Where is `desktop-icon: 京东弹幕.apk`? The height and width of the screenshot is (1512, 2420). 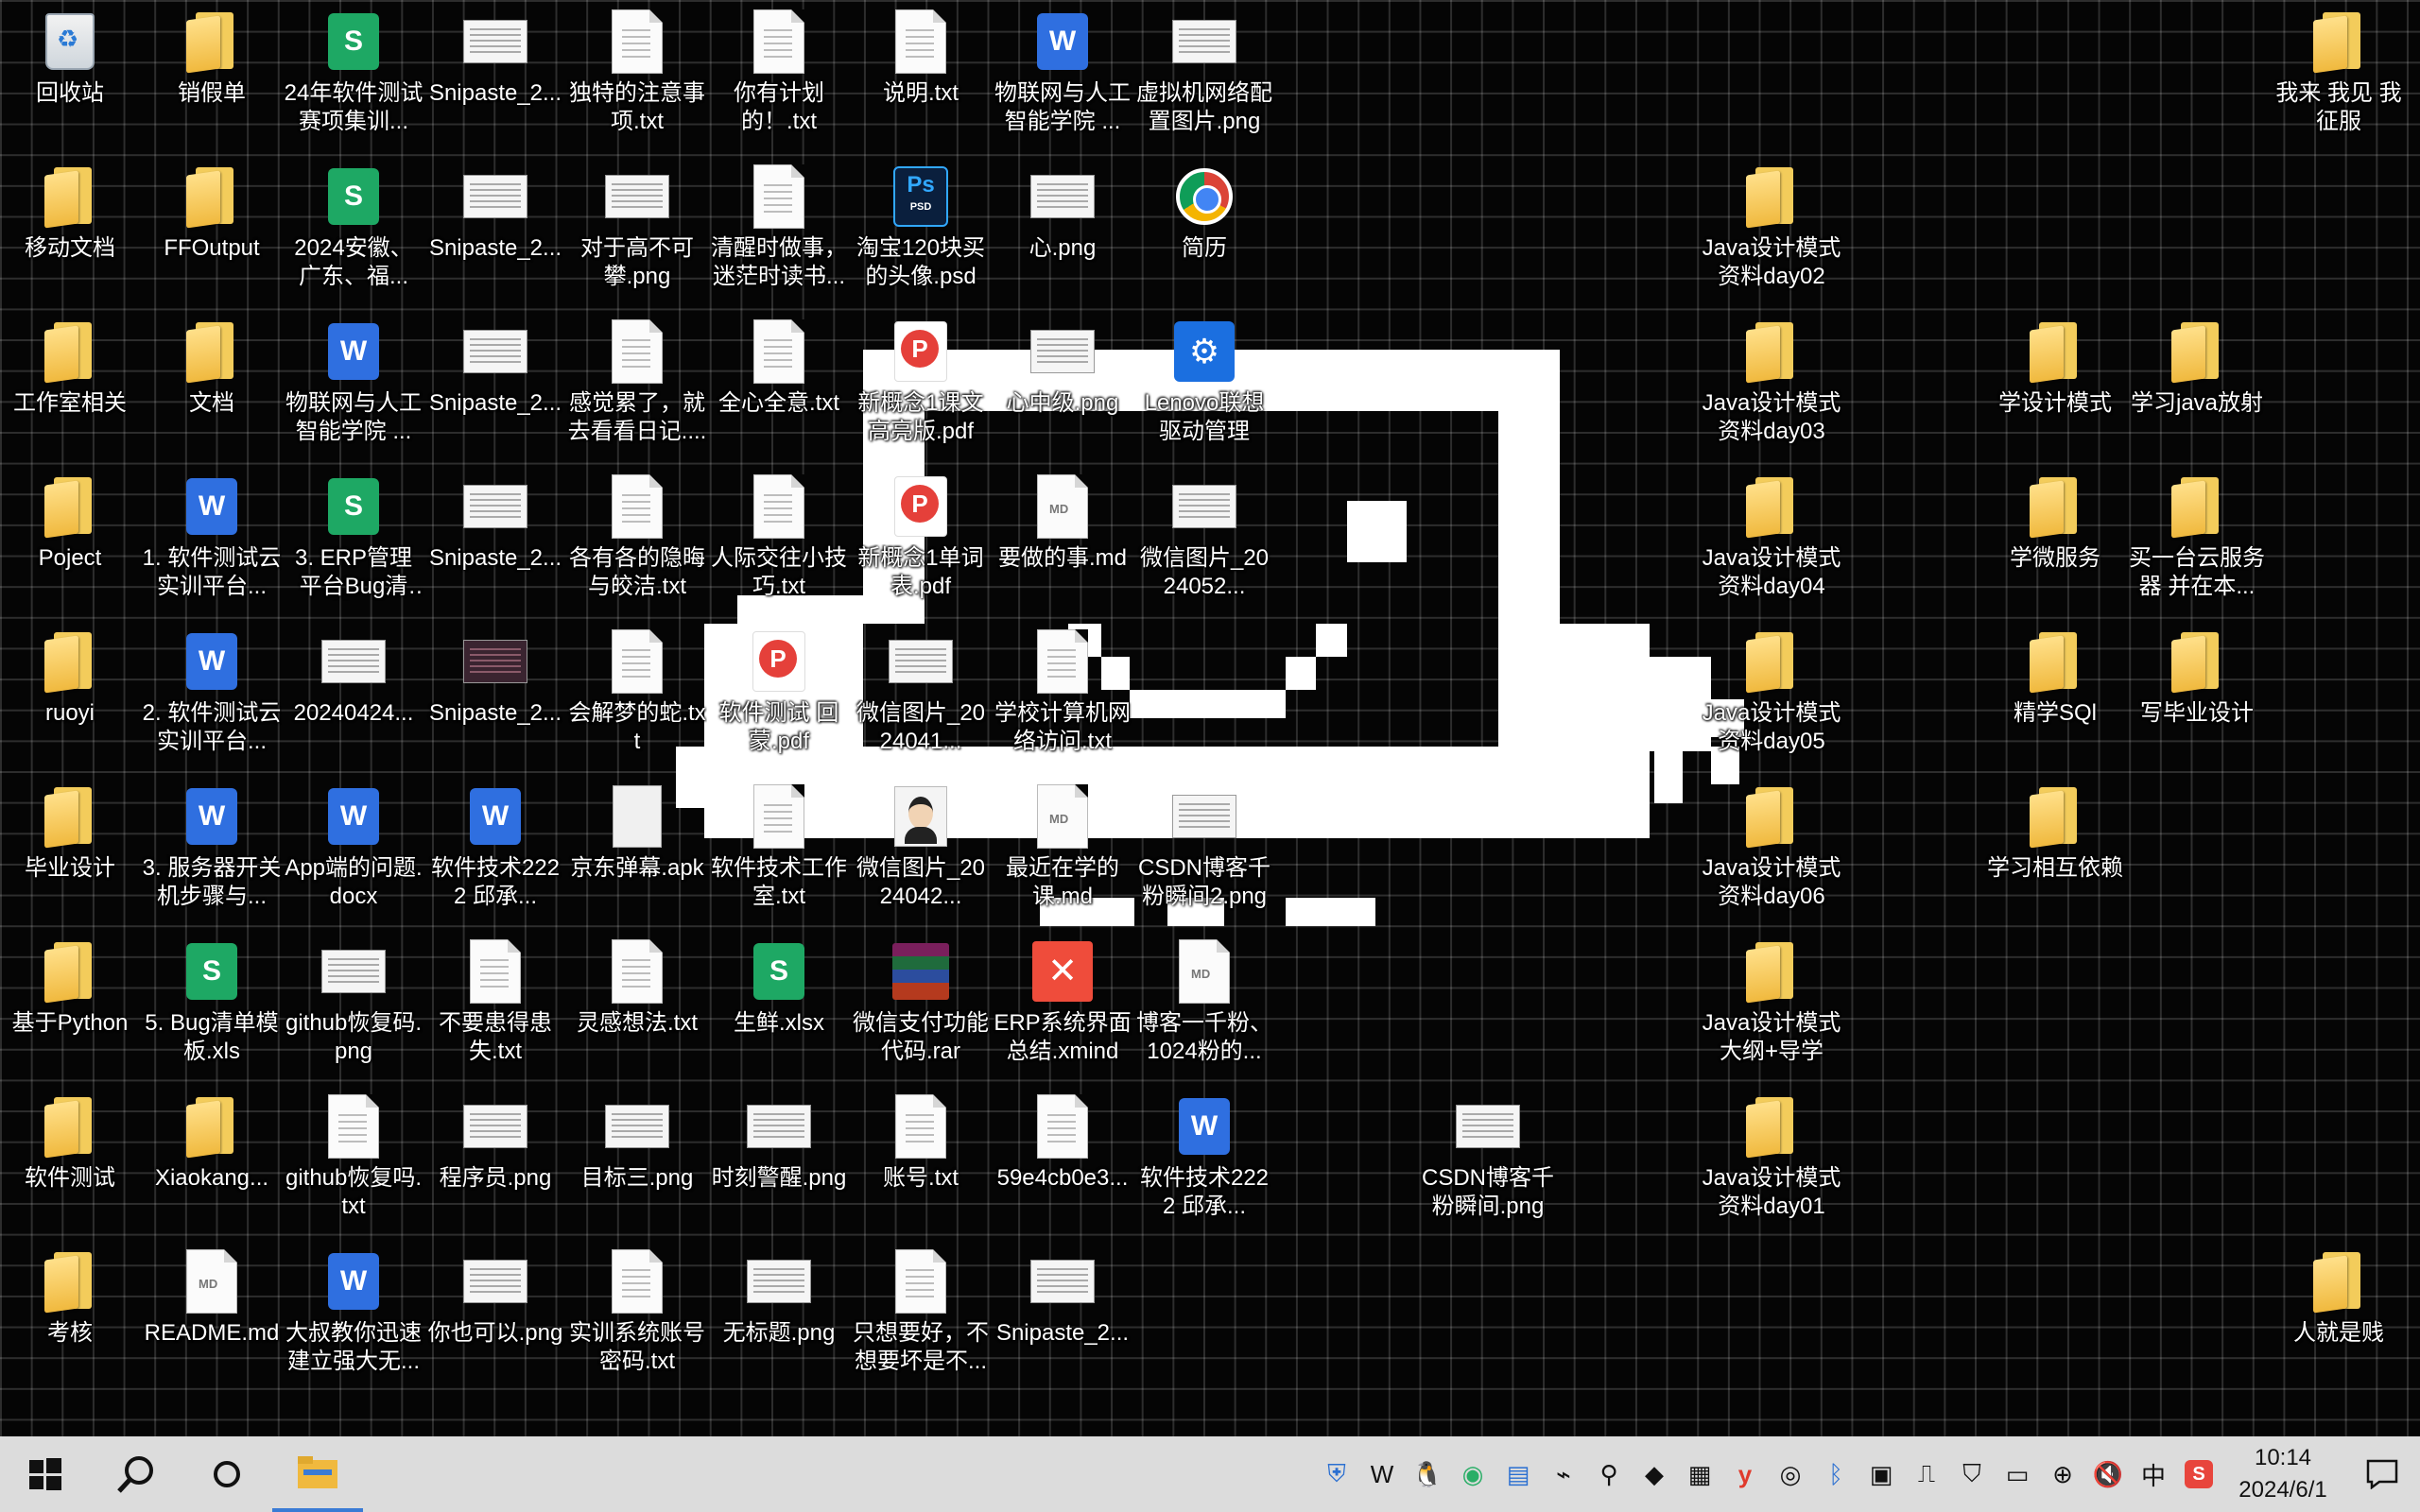
desktop-icon: 京东弹幕.apk is located at coordinates (637, 850).